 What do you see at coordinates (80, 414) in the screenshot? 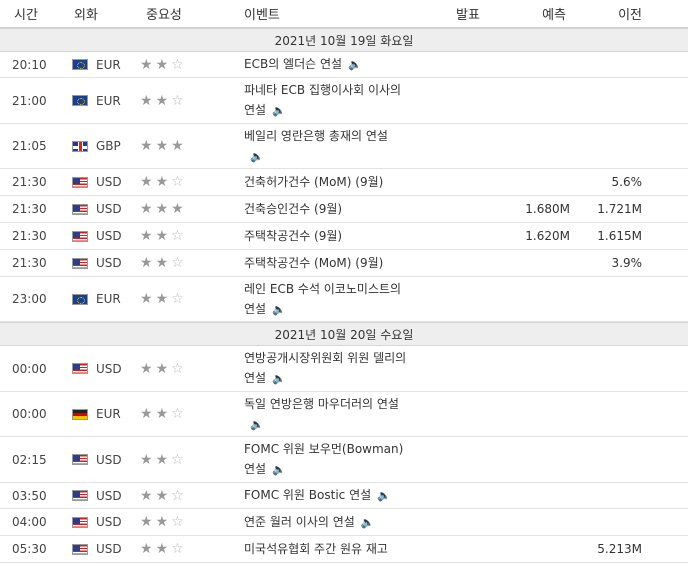
I see `de-flag-icon` at bounding box center [80, 414].